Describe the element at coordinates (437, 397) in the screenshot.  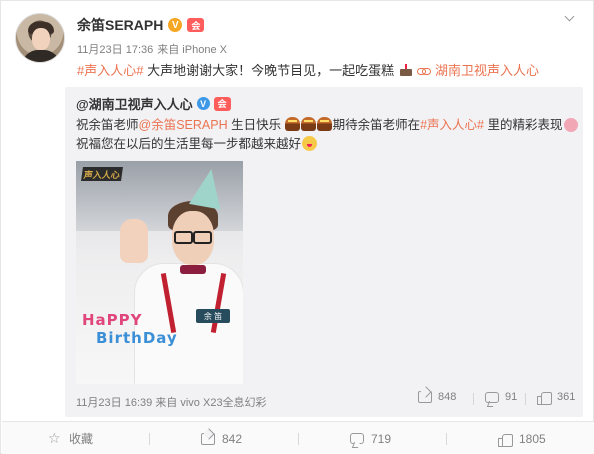
I see `repost-share-button: 848` at that location.